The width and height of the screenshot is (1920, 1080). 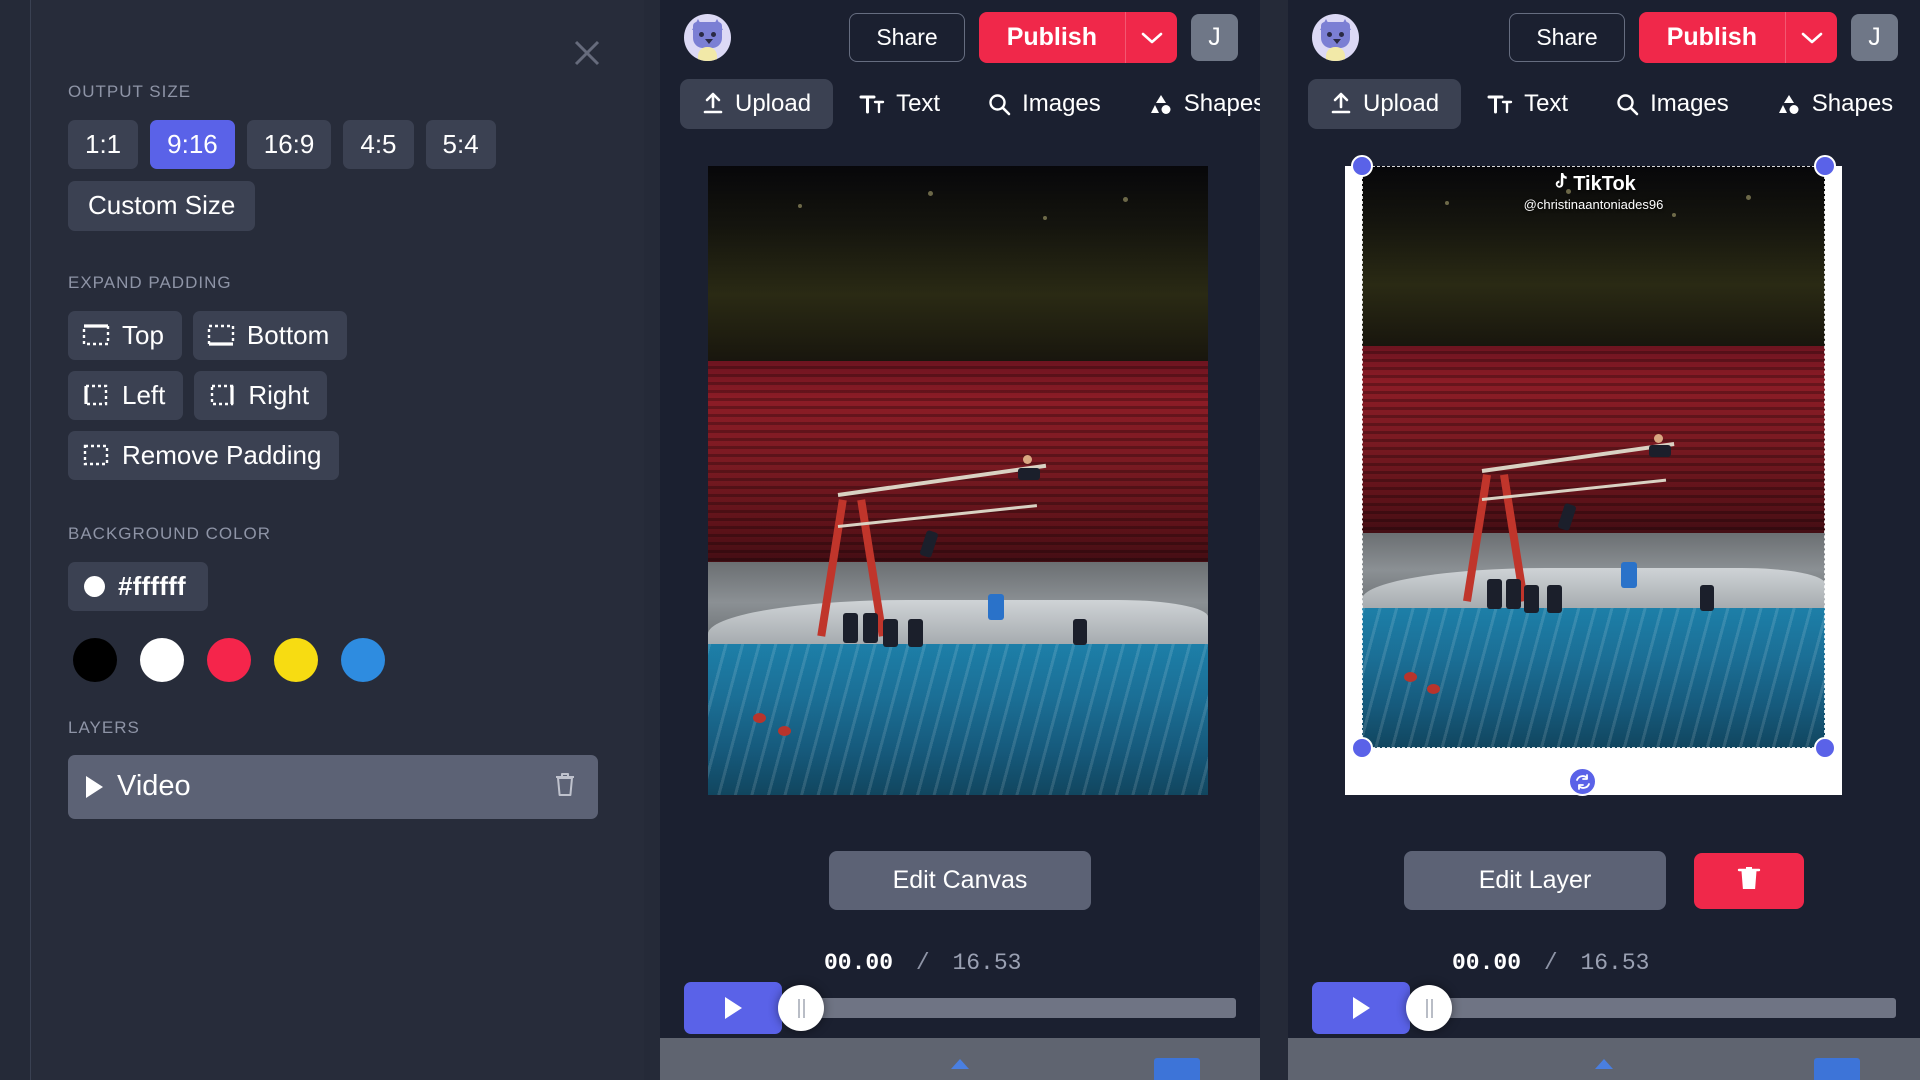 What do you see at coordinates (1825, 748) in the screenshot?
I see `resize-handle-bottom-right` at bounding box center [1825, 748].